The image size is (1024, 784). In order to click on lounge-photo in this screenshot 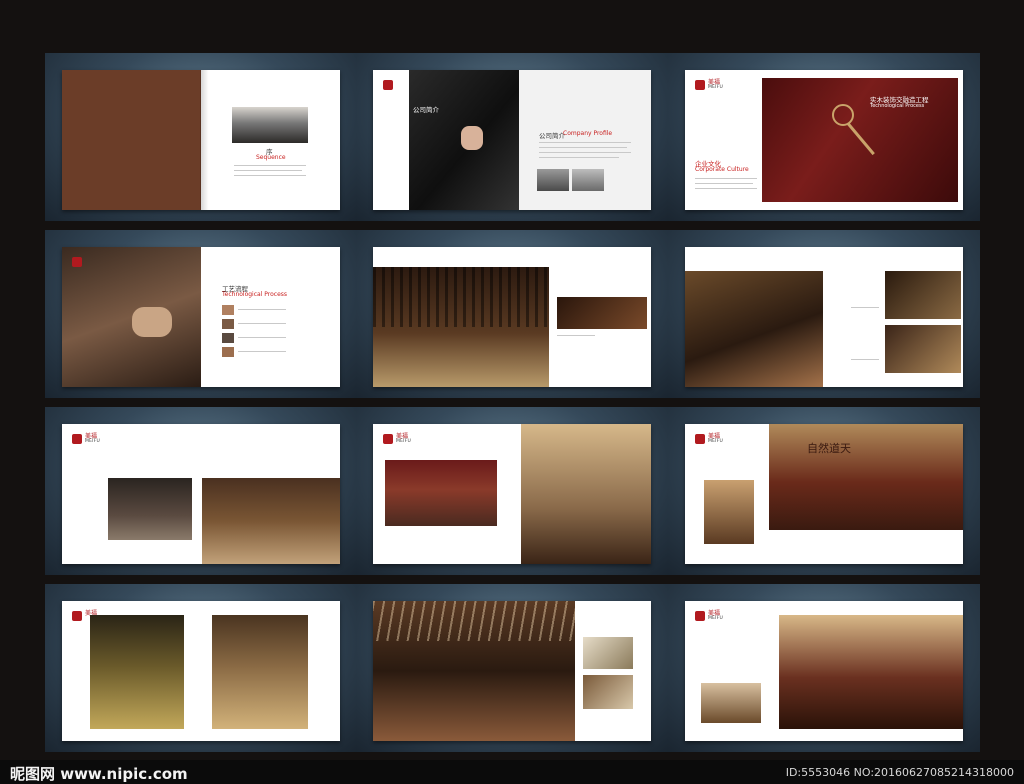, I will do `click(871, 672)`.